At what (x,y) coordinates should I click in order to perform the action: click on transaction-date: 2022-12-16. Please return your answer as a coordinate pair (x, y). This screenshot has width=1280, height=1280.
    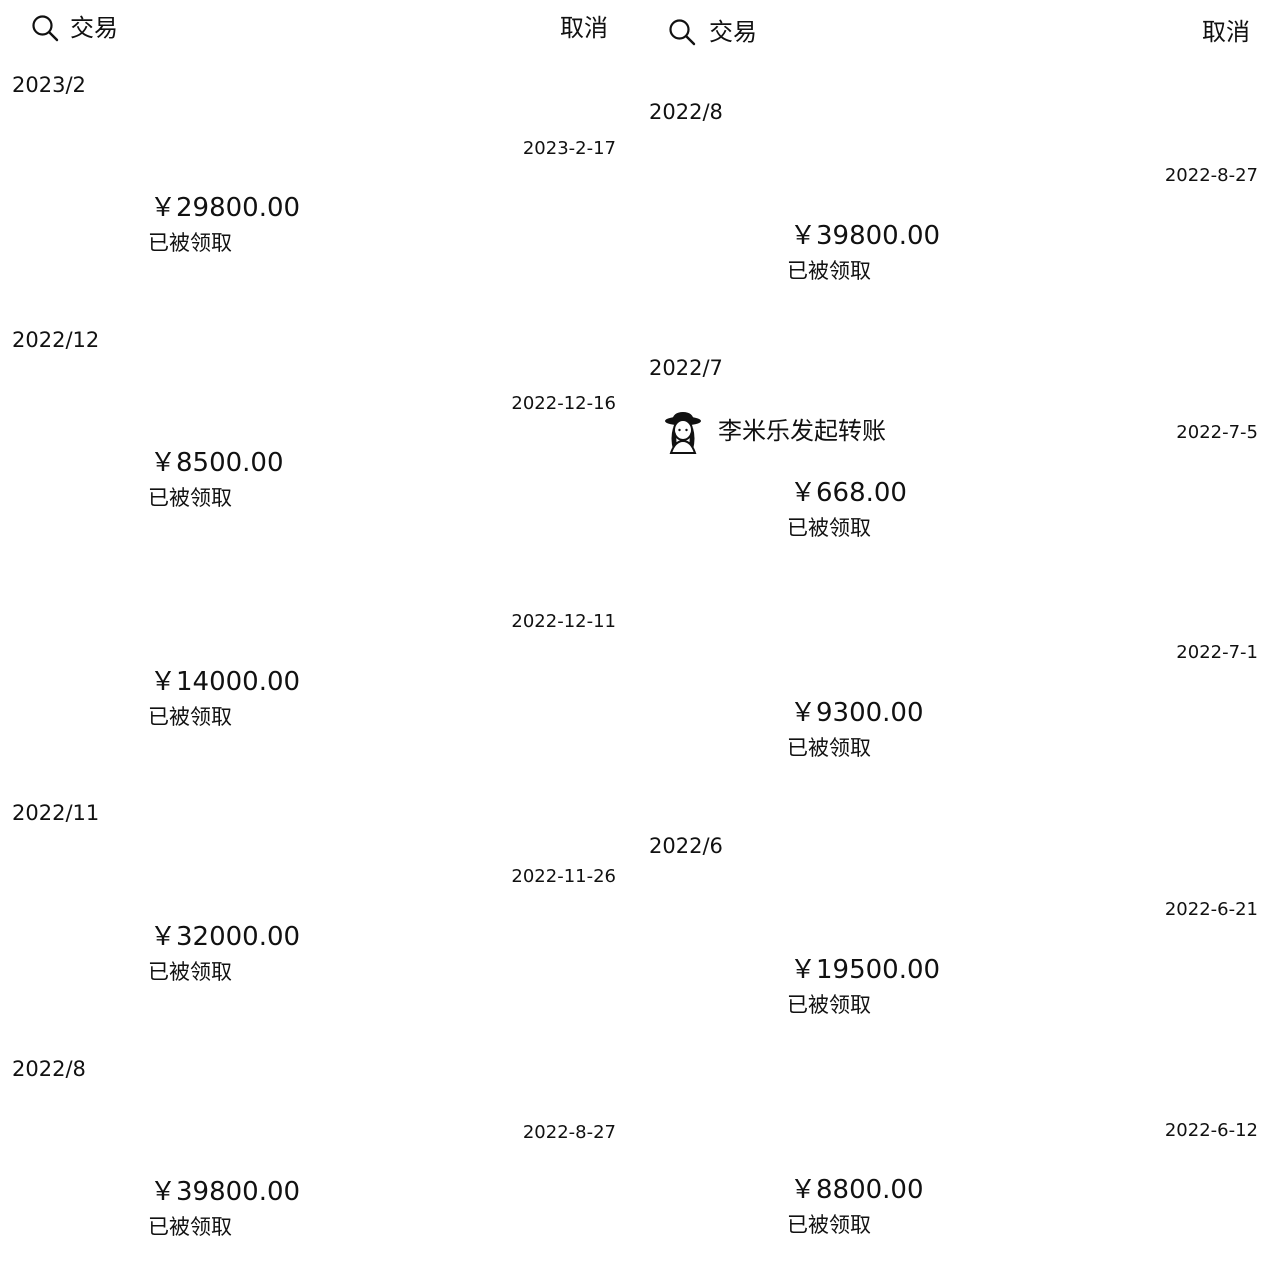
    Looking at the image, I should click on (563, 403).